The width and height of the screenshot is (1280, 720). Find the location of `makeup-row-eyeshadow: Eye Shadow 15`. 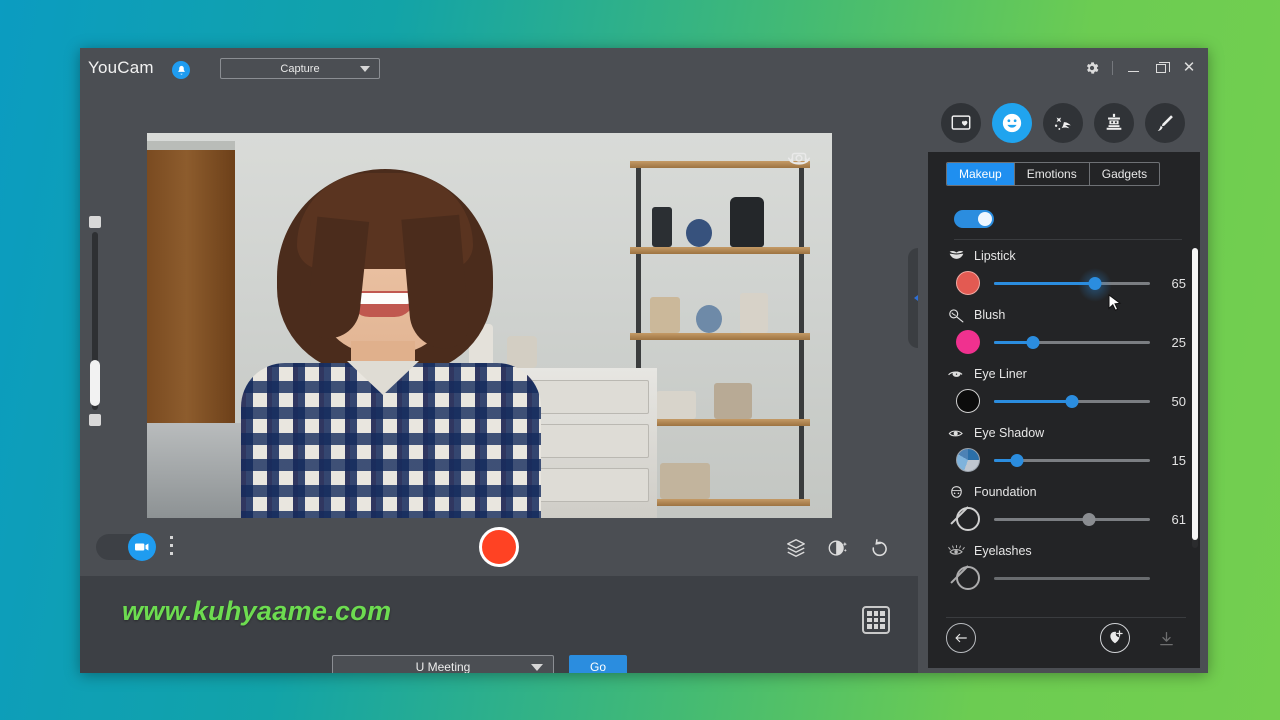

makeup-row-eyeshadow: Eye Shadow 15 is located at coordinates (1066, 452).